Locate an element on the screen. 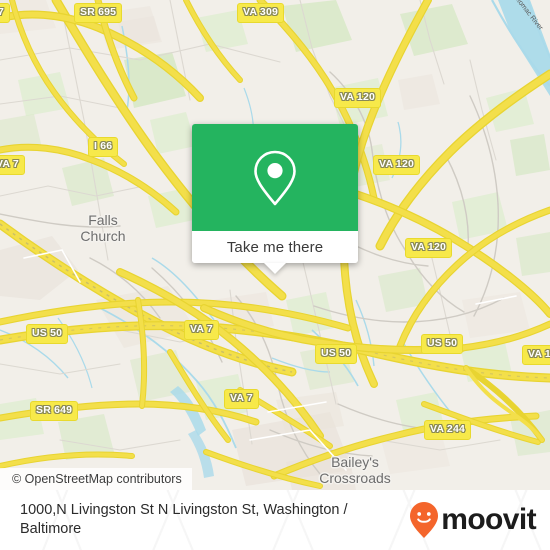 The image size is (550, 550). map-attribution: © OpenStreetMap contributors is located at coordinates (96, 479).